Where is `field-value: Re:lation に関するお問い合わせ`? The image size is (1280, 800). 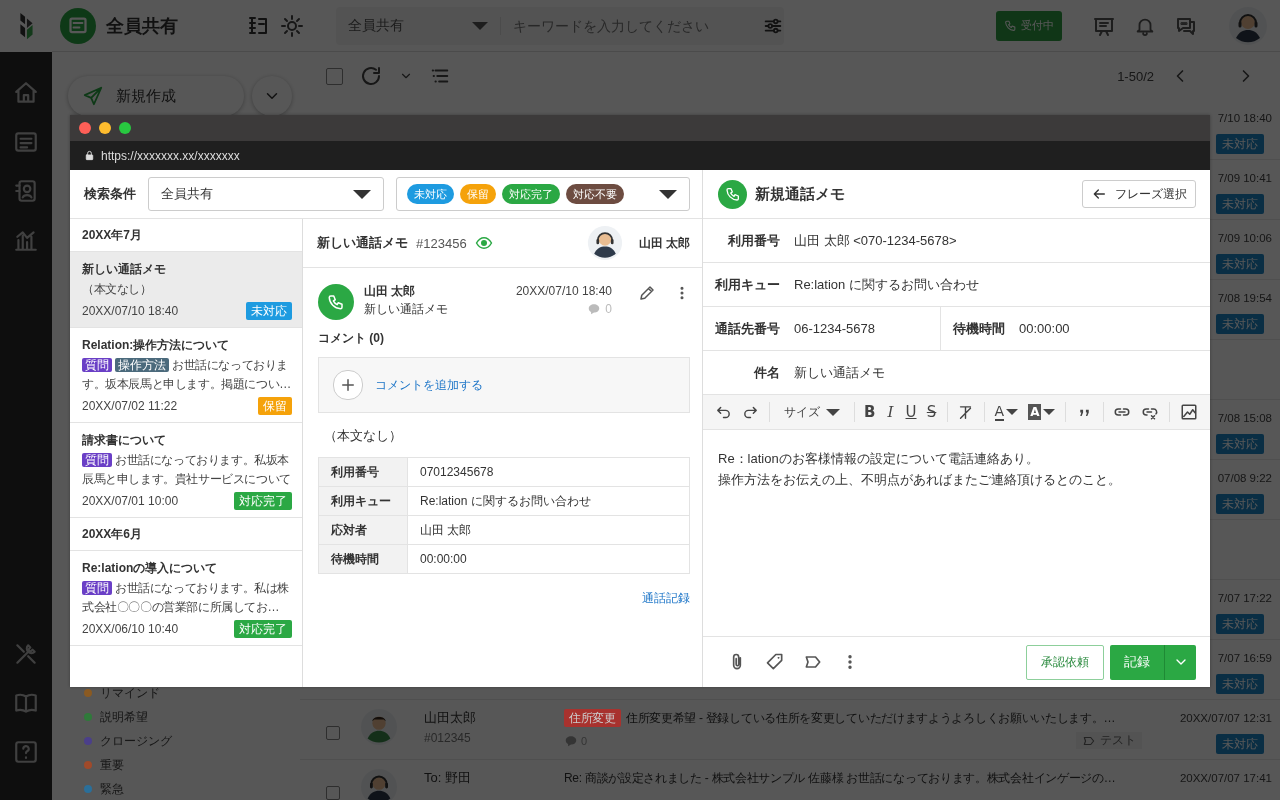
field-value: Re:lation に関するお問い合わせ is located at coordinates (886, 284).